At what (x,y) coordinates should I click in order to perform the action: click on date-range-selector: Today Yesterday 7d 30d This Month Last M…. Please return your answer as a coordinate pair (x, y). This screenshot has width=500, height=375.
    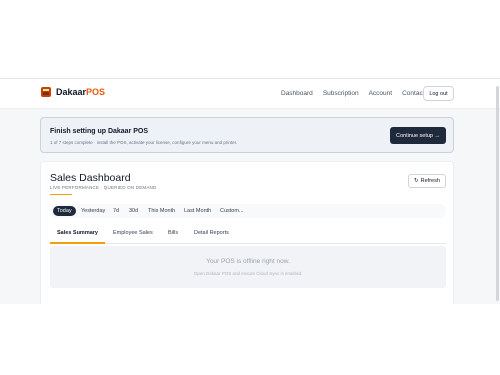
    Looking at the image, I should click on (248, 211).